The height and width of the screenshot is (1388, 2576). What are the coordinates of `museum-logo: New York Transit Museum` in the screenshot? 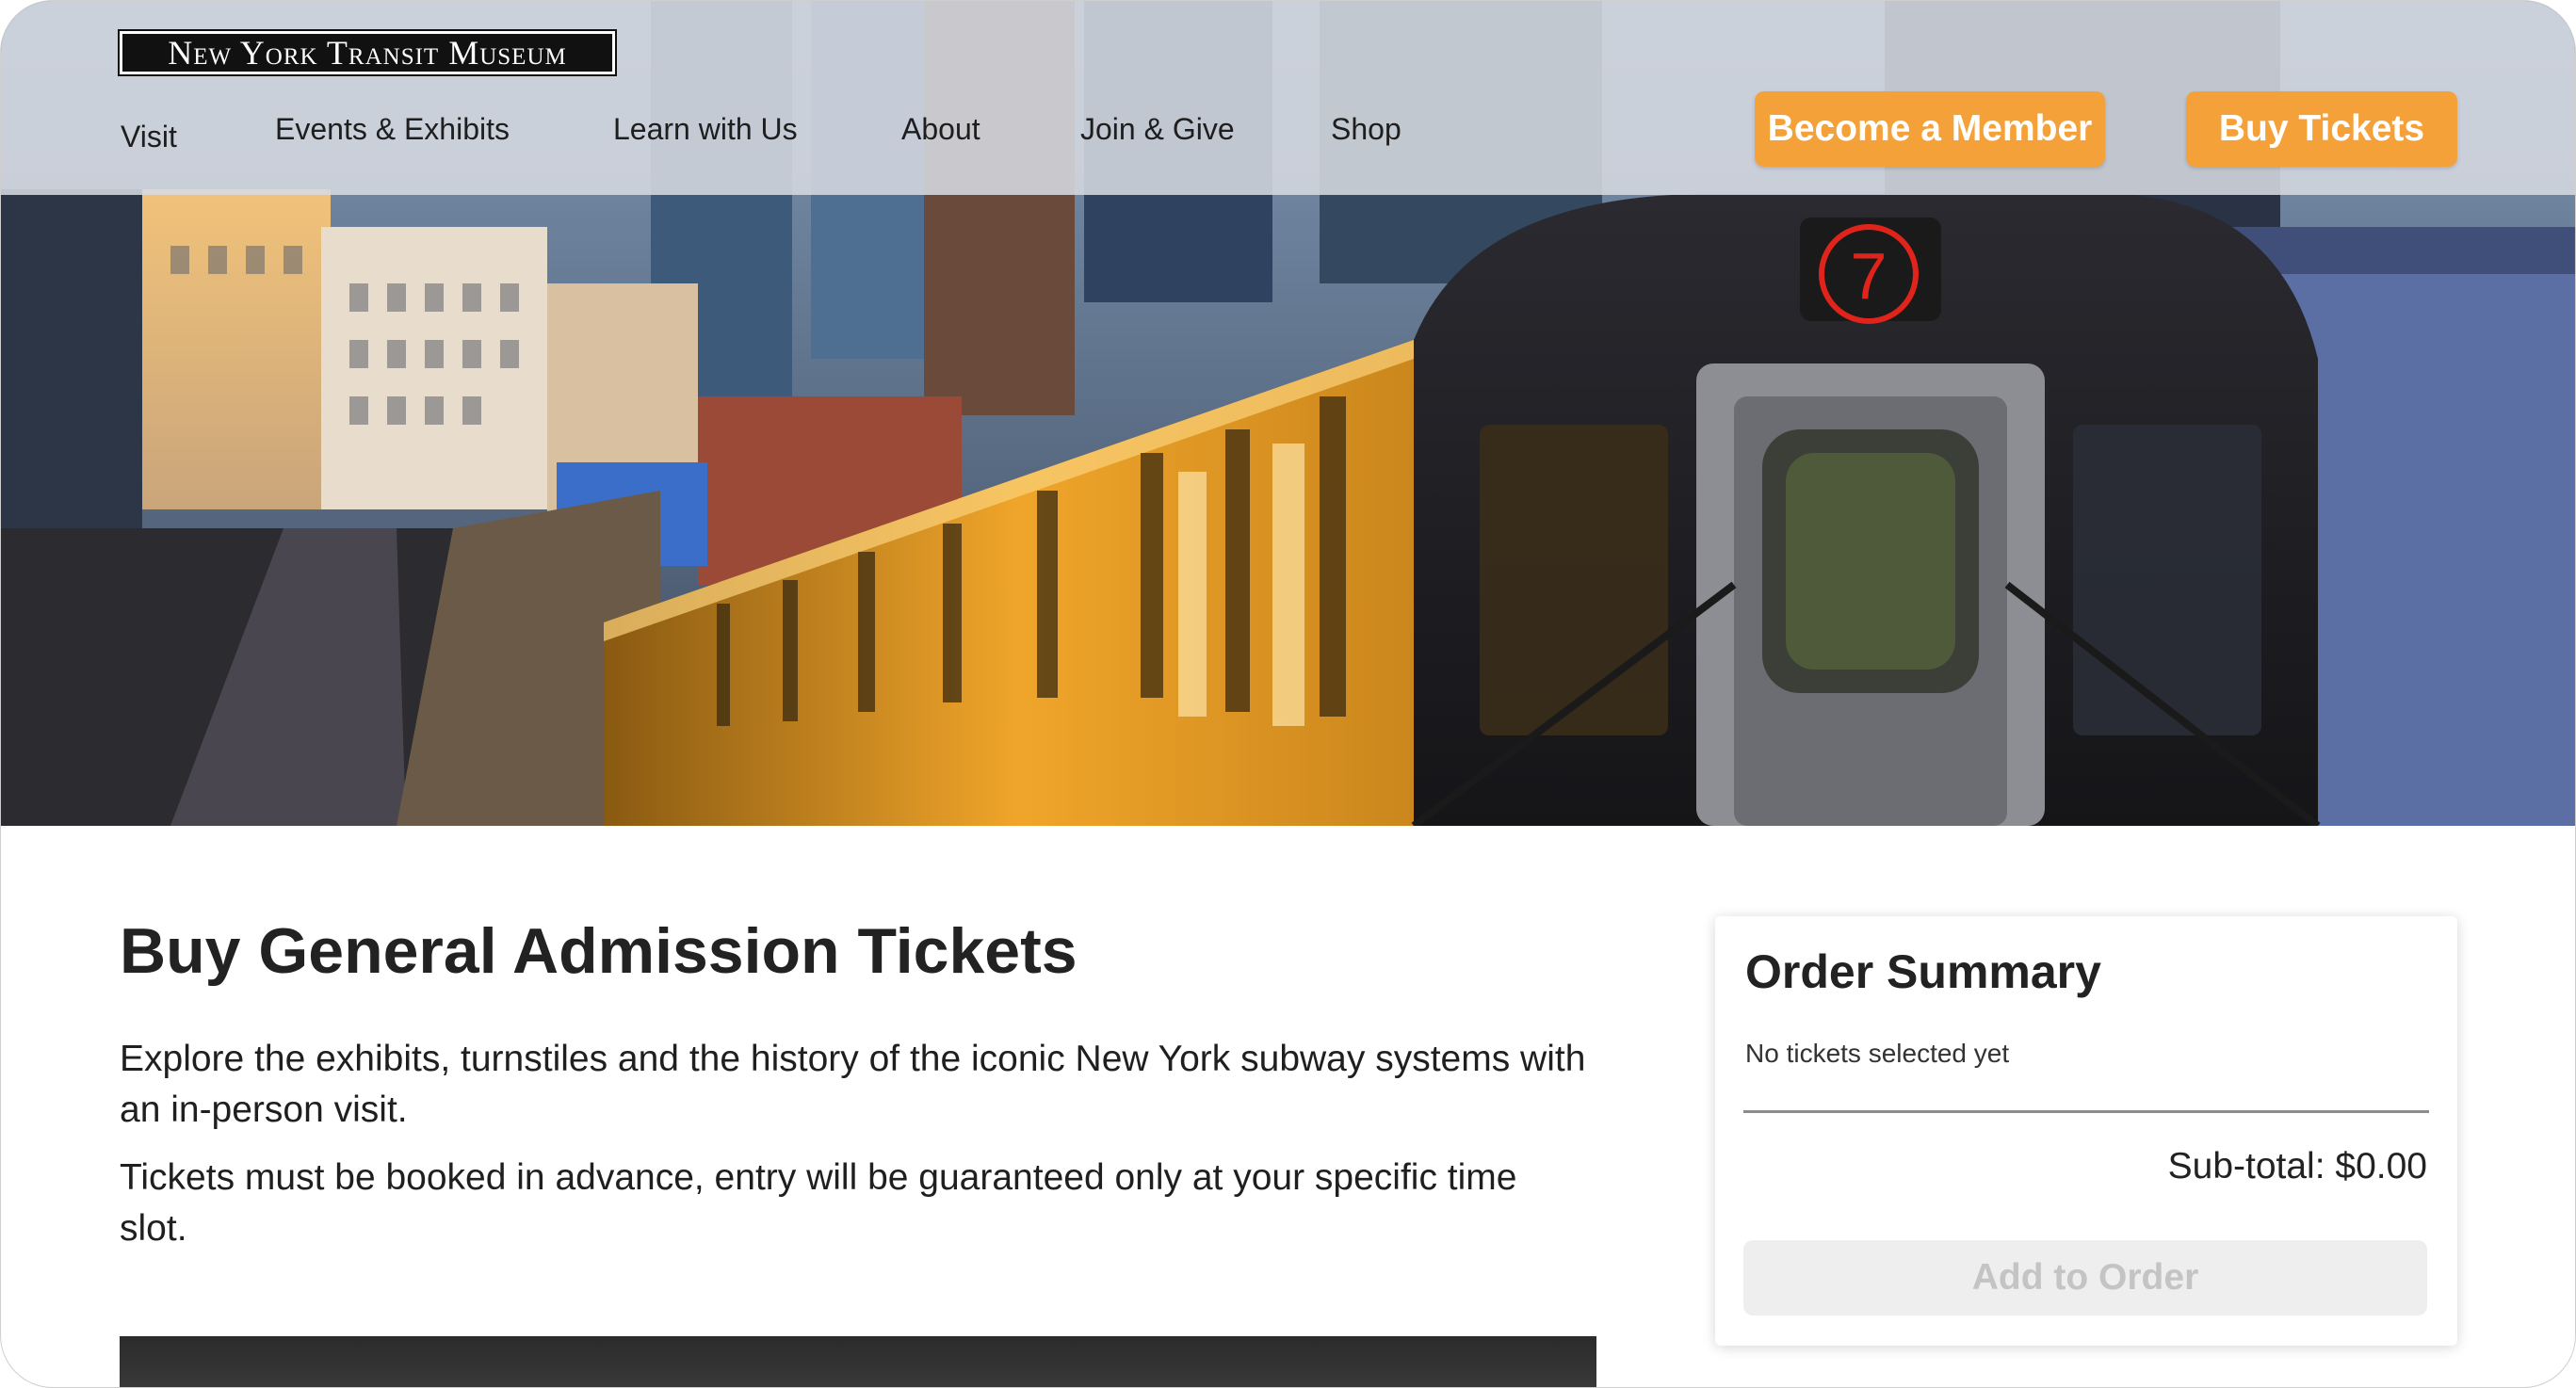 It's located at (367, 53).